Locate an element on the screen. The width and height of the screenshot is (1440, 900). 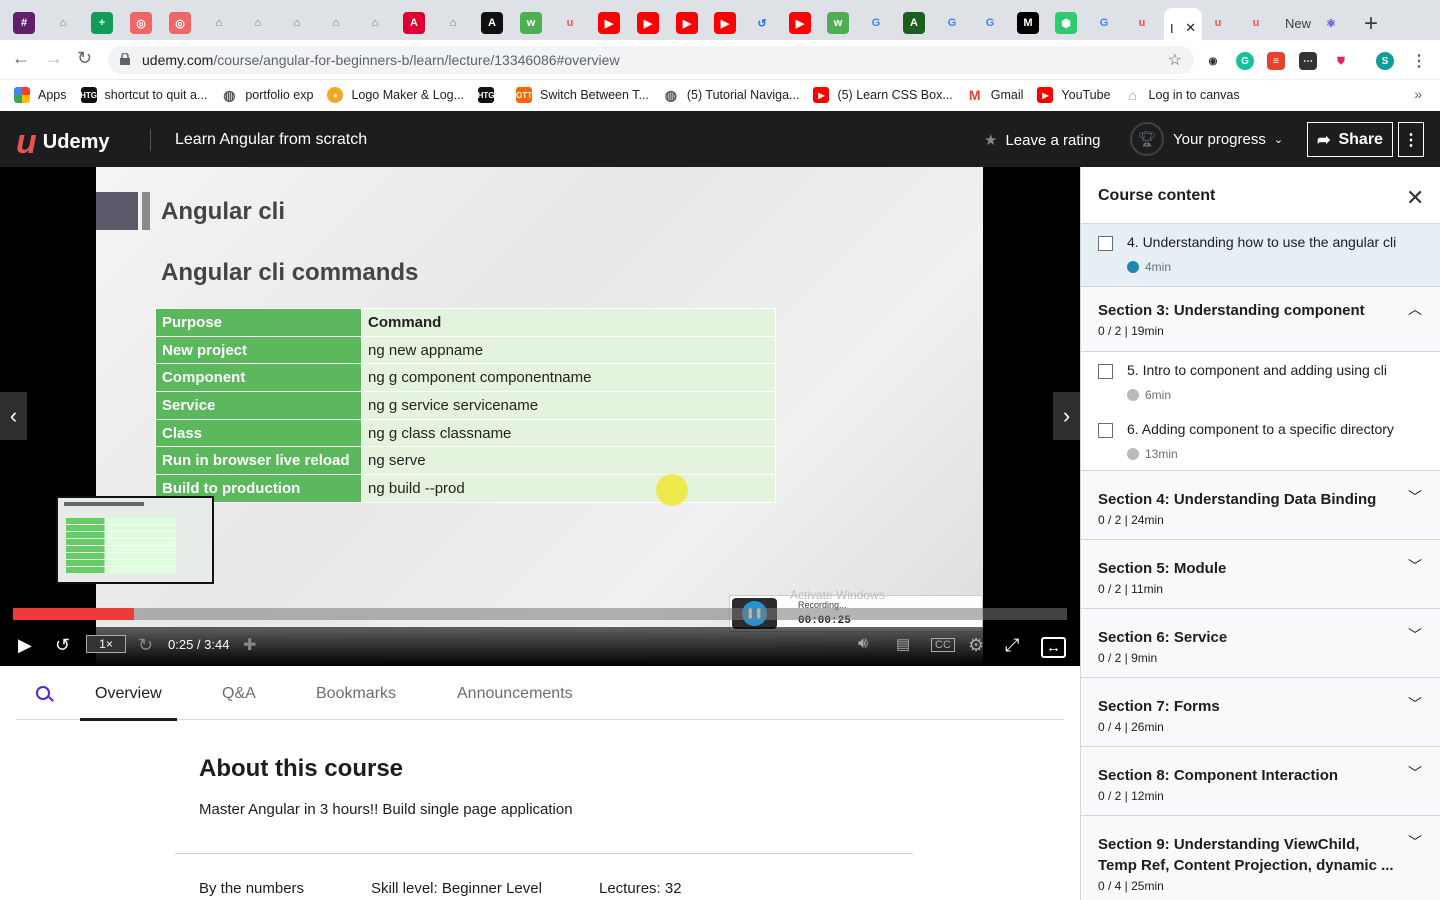
bookmark-htg: HTG is located at coordinates (490, 95).